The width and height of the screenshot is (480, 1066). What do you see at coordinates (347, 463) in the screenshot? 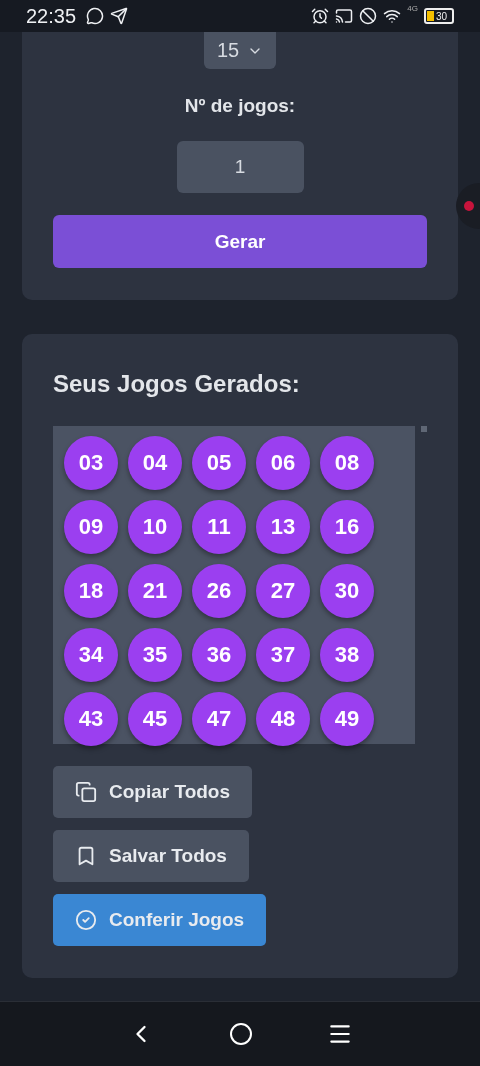
I see `number-ball: 08` at bounding box center [347, 463].